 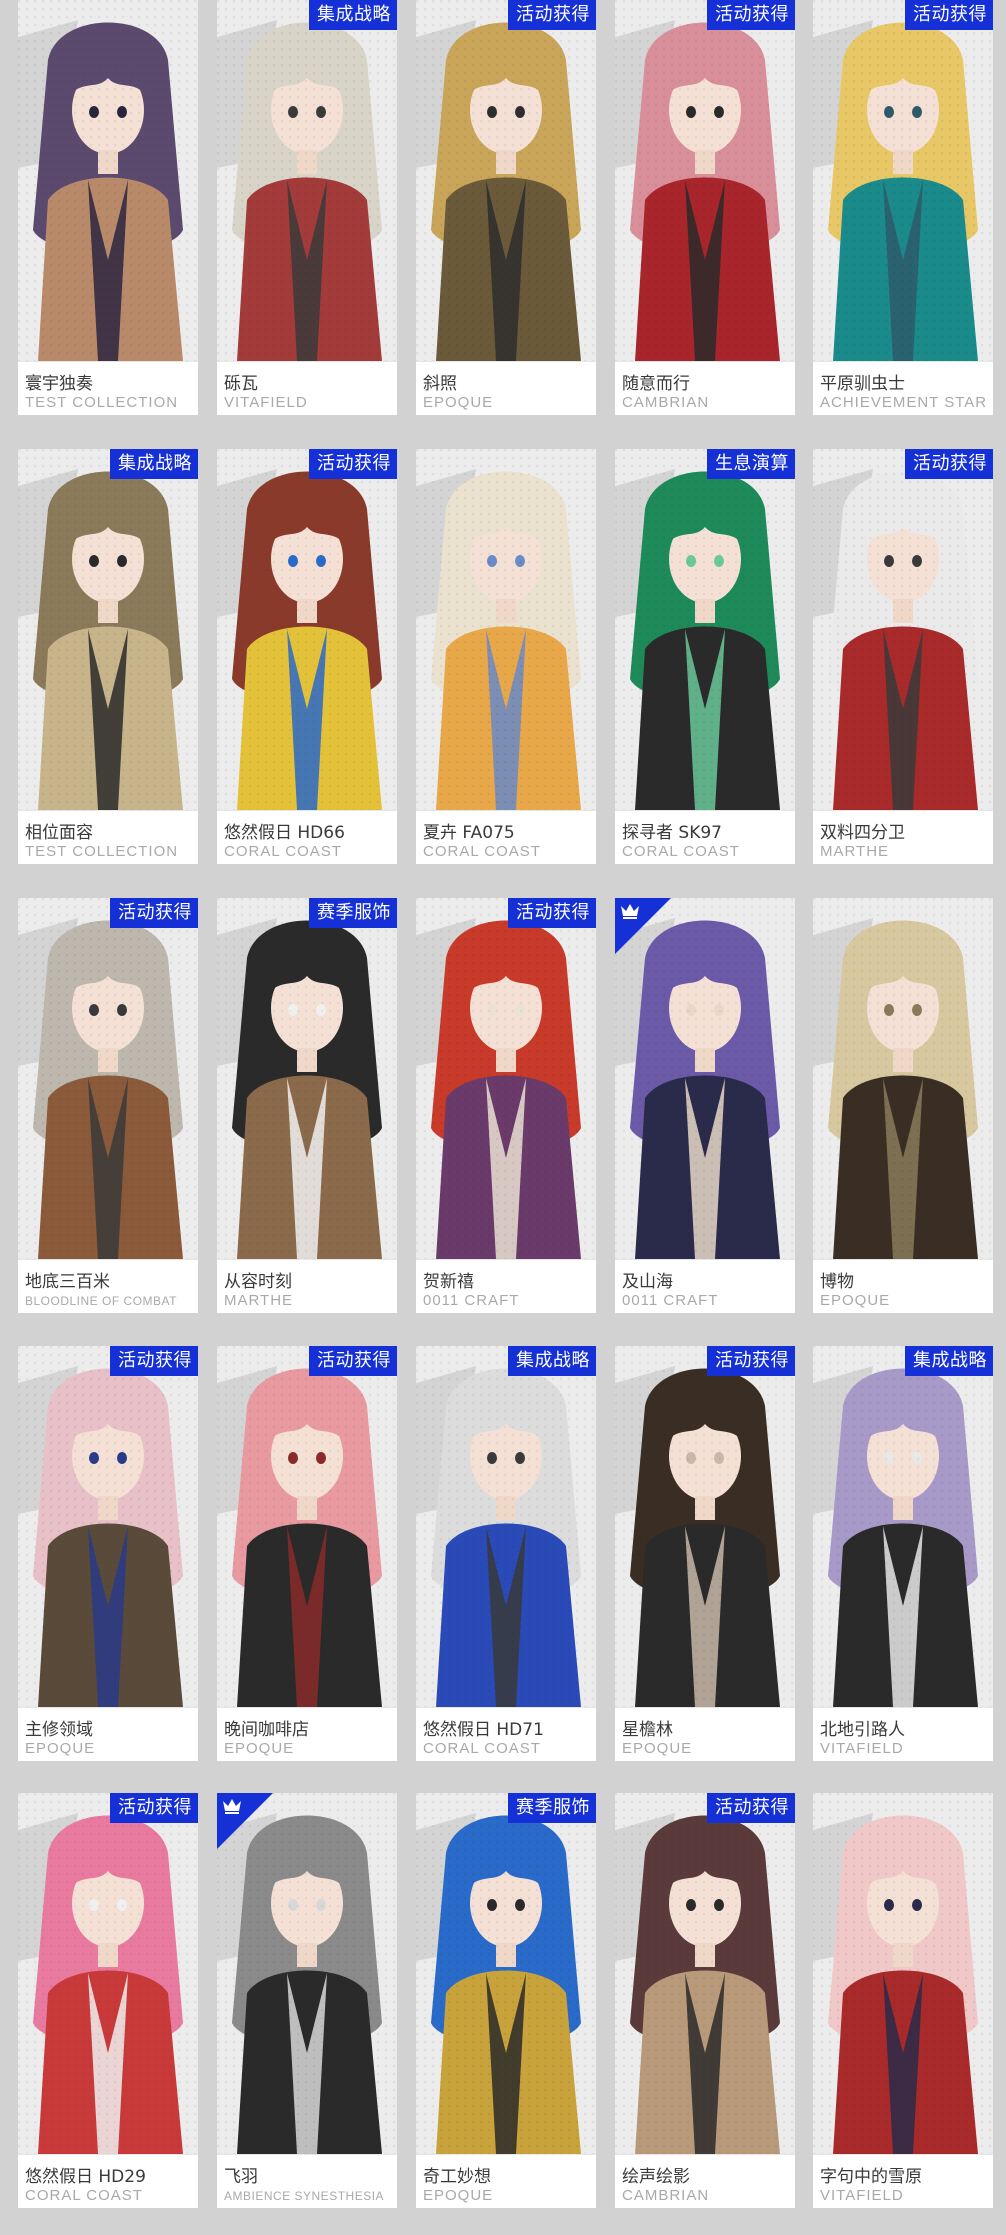 What do you see at coordinates (59, 833) in the screenshot?
I see `skin-name: 相位面容` at bounding box center [59, 833].